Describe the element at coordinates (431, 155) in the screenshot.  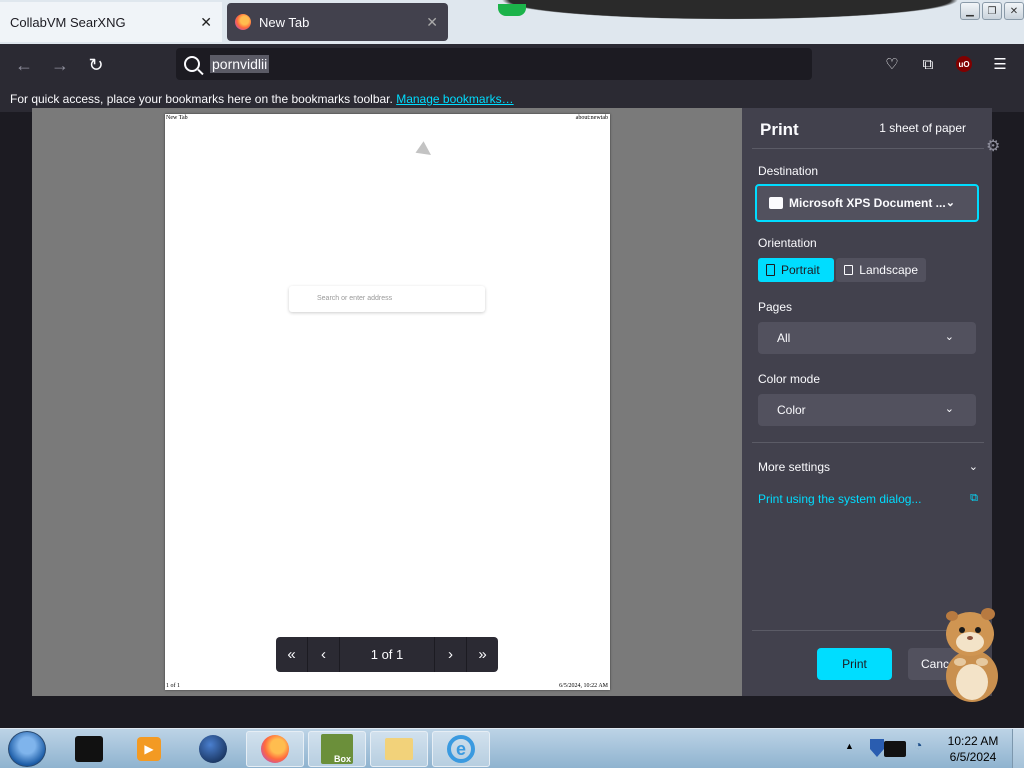
I see `cursor-arrow-icon` at that location.